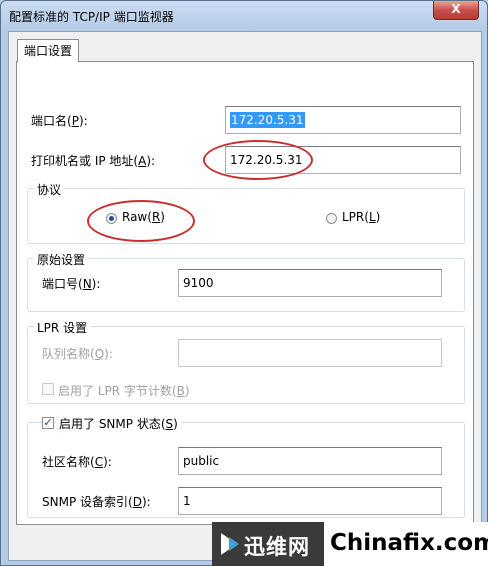 The height and width of the screenshot is (566, 488). I want to click on watermark-cn-text: 迅维网, so click(277, 547).